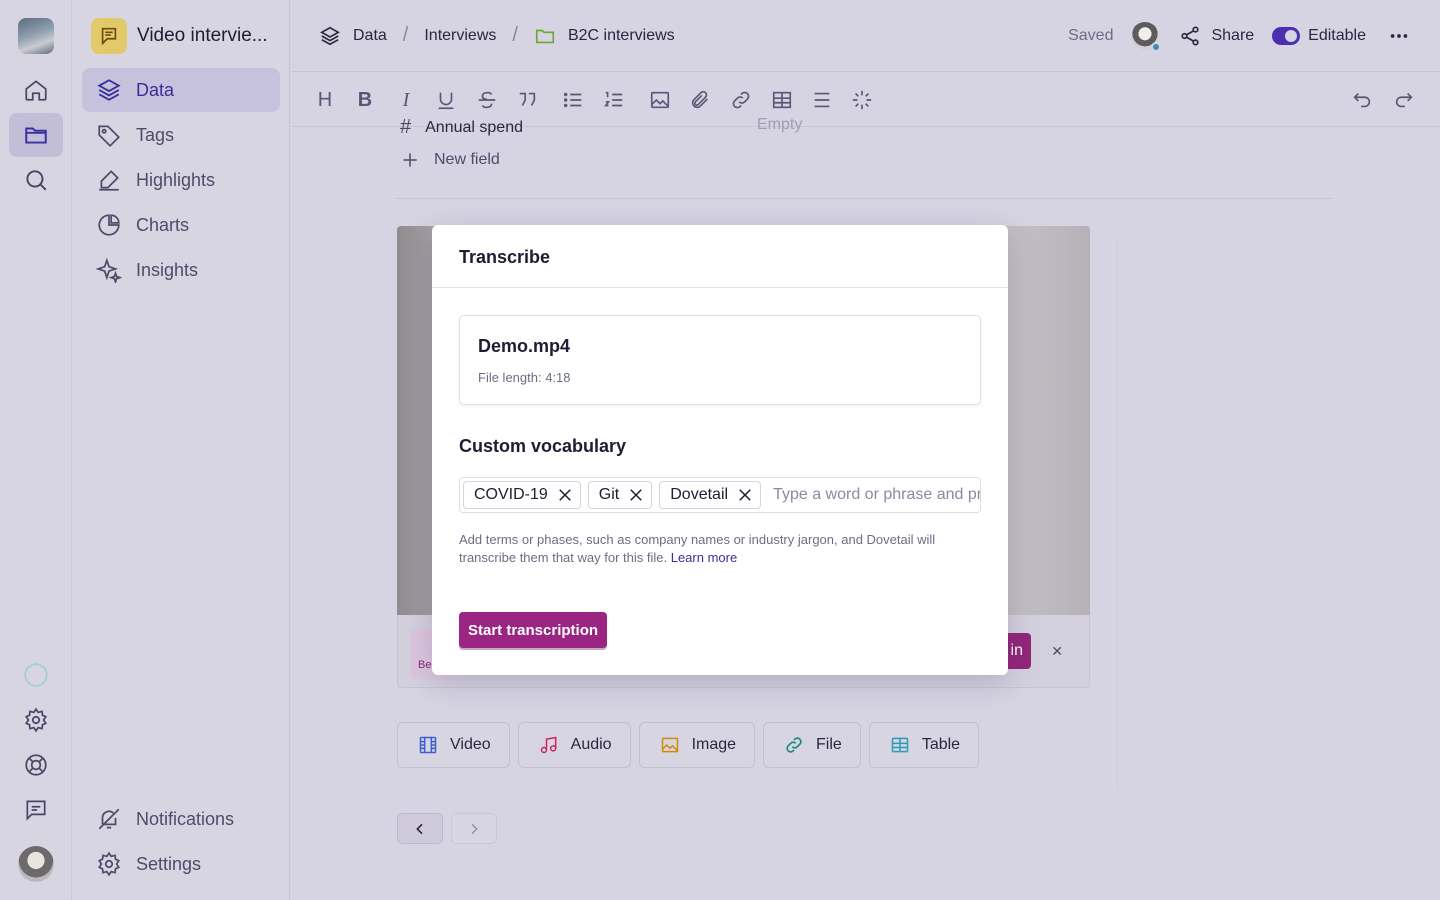 The image size is (1440, 900). I want to click on insert-video-button: Video, so click(453, 745).